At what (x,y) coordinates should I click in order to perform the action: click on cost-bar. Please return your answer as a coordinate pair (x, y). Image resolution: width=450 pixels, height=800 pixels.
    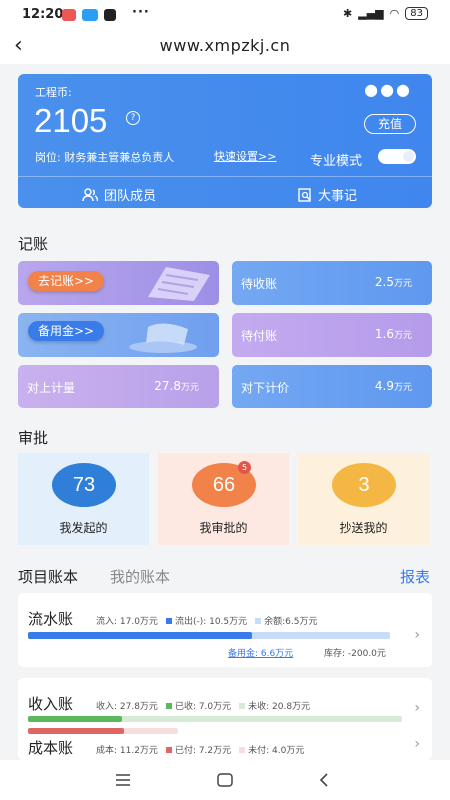
    Looking at the image, I should click on (103, 731).